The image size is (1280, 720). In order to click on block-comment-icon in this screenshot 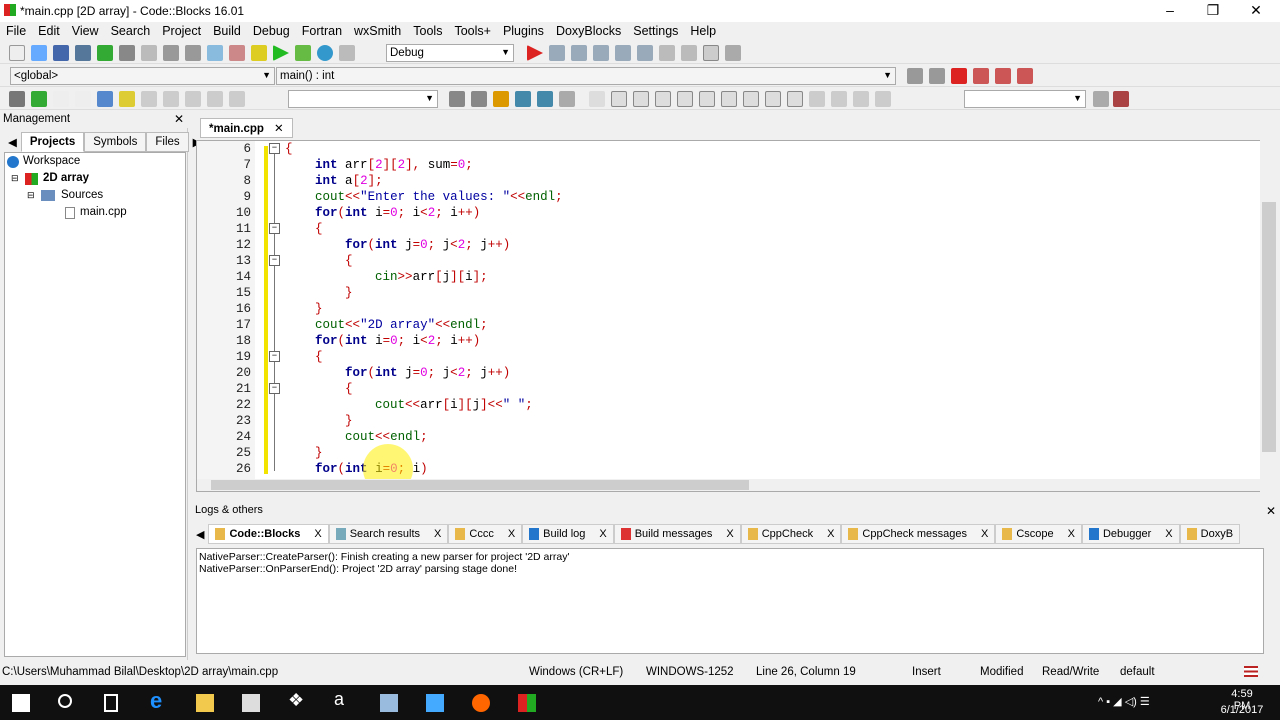, I will do `click(61, 99)`.